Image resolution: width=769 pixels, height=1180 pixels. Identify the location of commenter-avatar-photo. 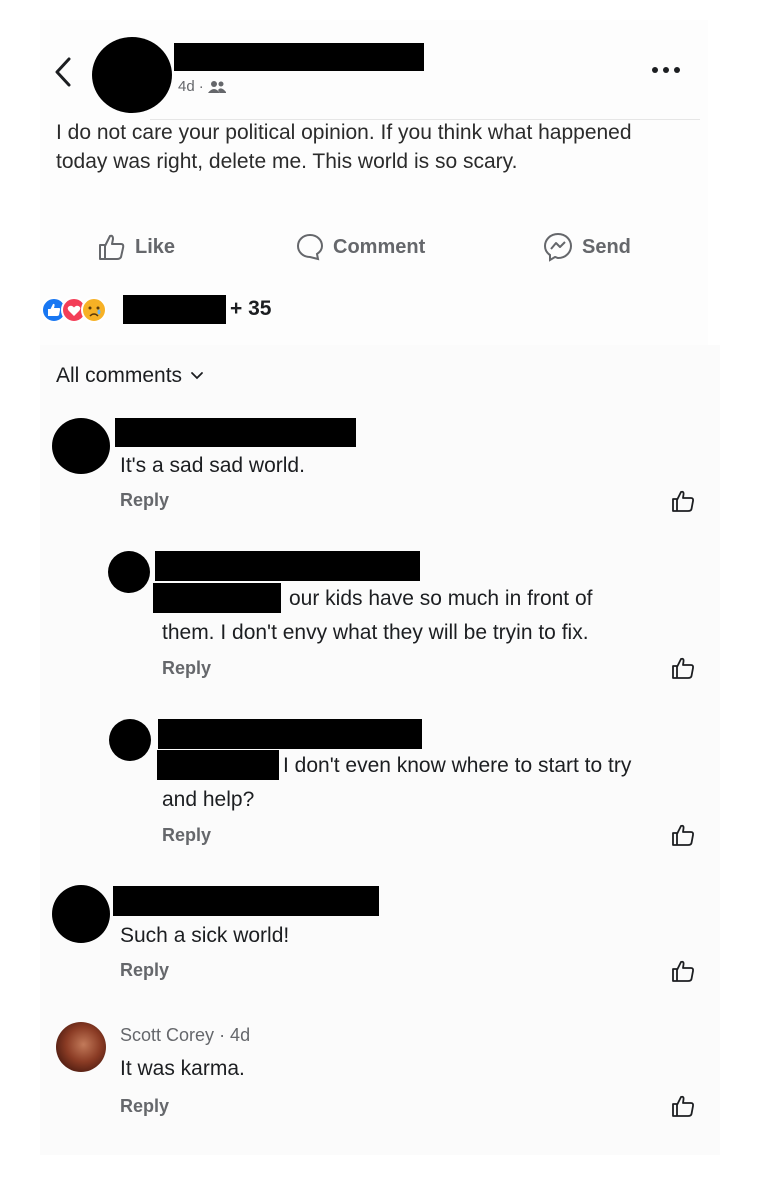
(81, 1047).